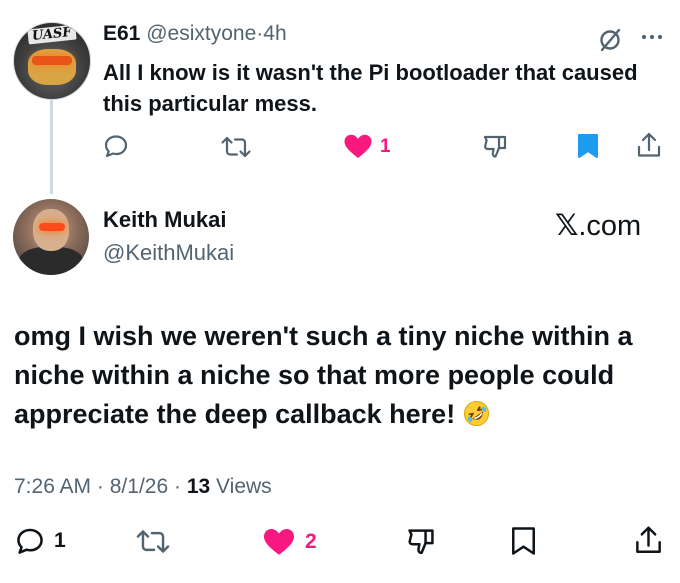 This screenshot has width=680, height=583. I want to click on parent-author-handle: @esixtyone, so click(201, 33).